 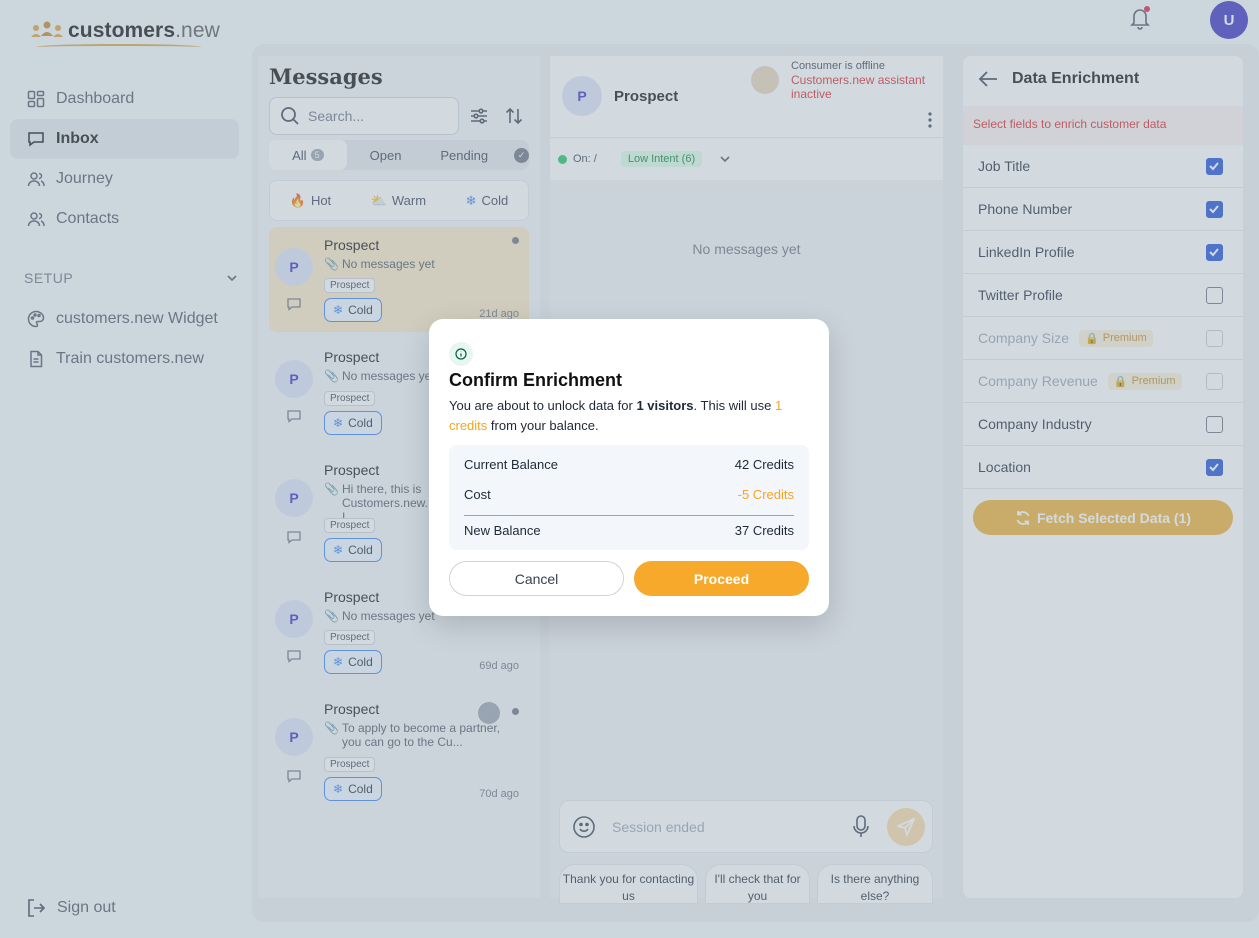 What do you see at coordinates (629, 494) in the screenshot?
I see `cost-row: Cost -5 Credits` at bounding box center [629, 494].